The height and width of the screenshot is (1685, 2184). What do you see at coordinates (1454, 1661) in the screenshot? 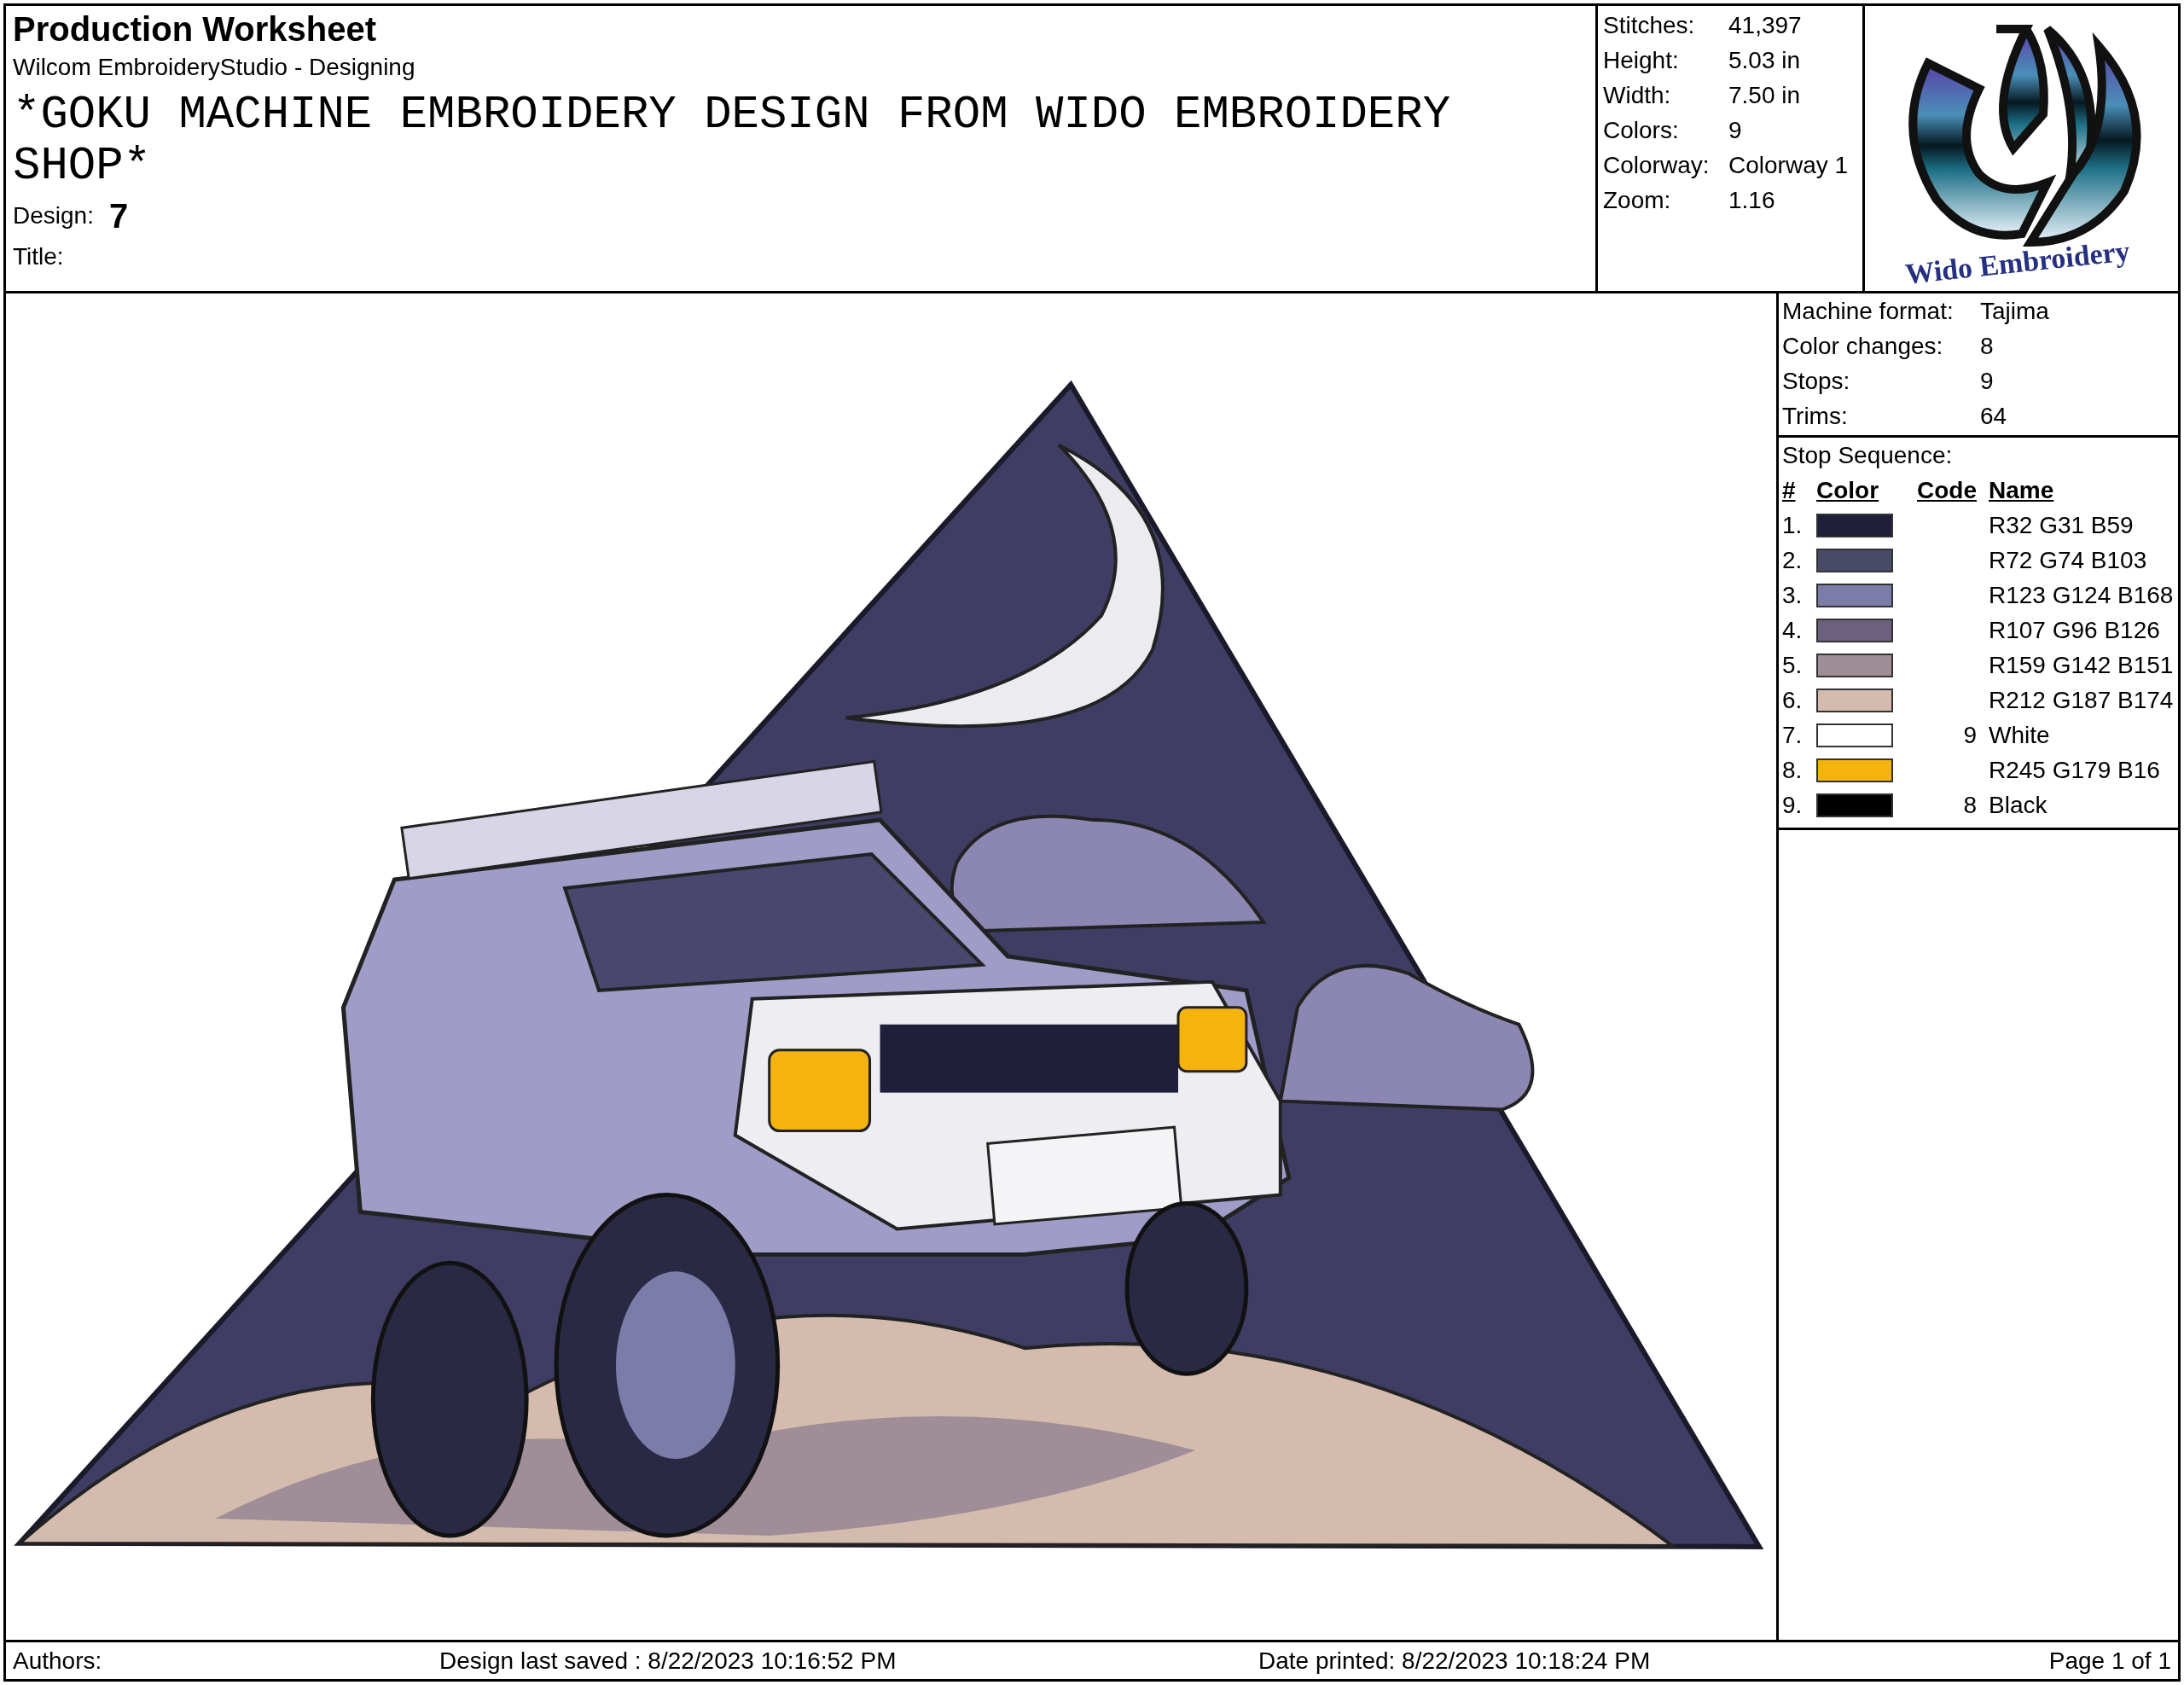
I see `print-date: Date printed: 8/22/2023 10:18:24 PM` at bounding box center [1454, 1661].